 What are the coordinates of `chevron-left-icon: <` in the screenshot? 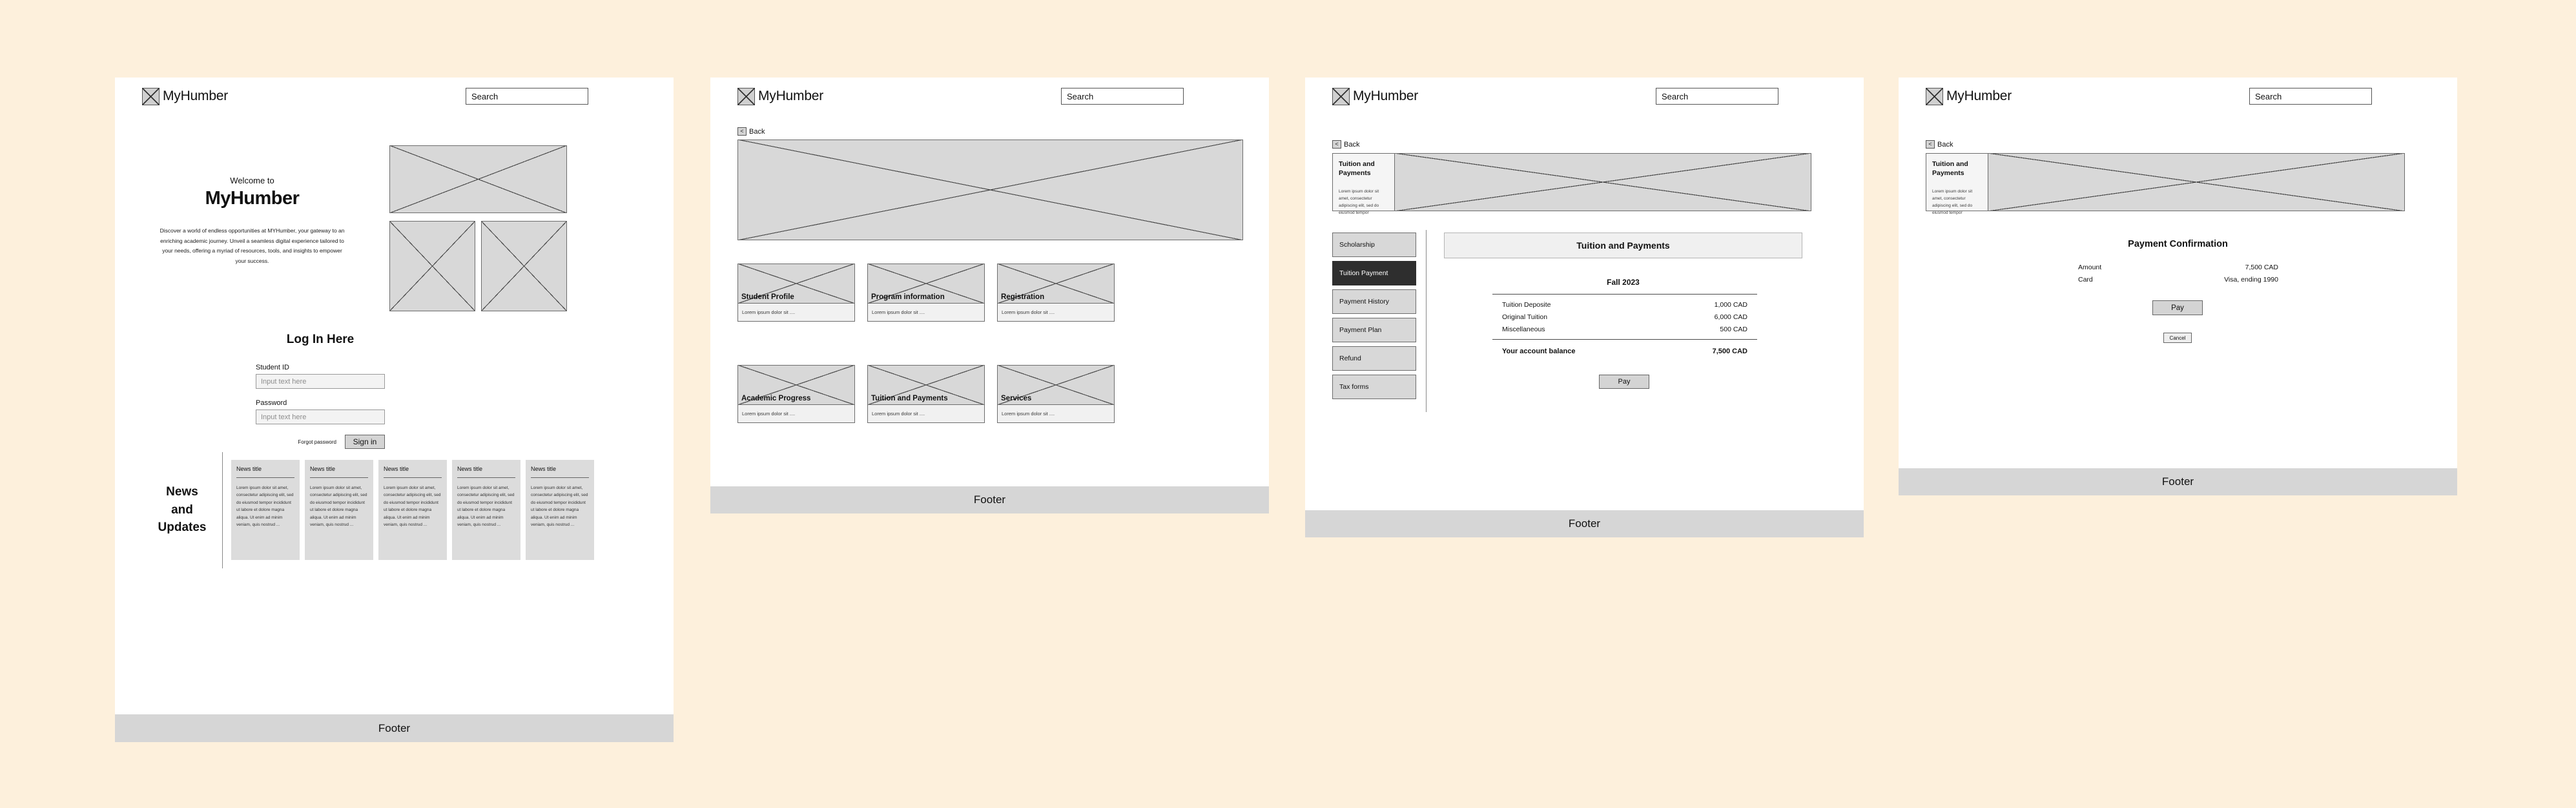 It's located at (742, 131).